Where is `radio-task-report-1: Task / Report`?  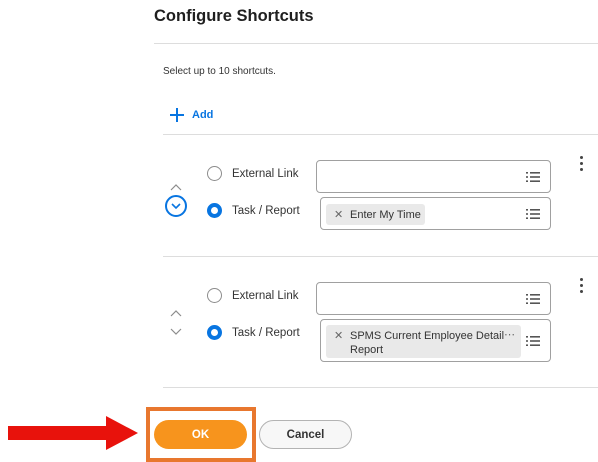
radio-task-report-1: Task / Report is located at coordinates (253, 210).